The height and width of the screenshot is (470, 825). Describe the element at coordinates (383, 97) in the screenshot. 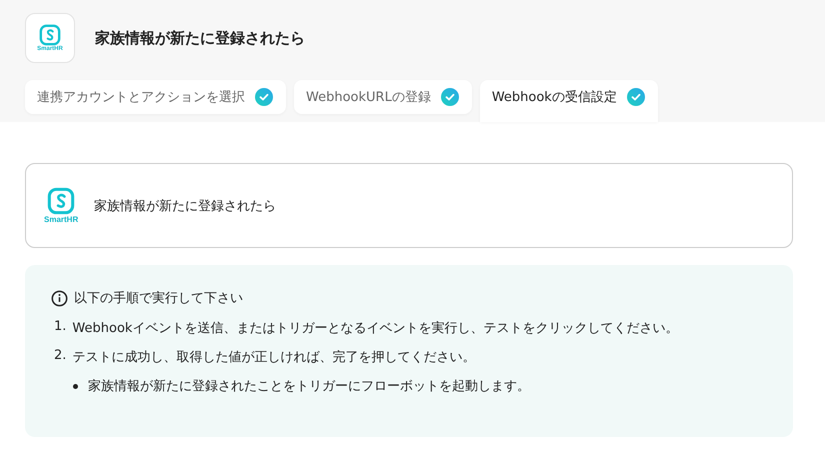

I see `step-tab: WebhookURLの登録` at that location.